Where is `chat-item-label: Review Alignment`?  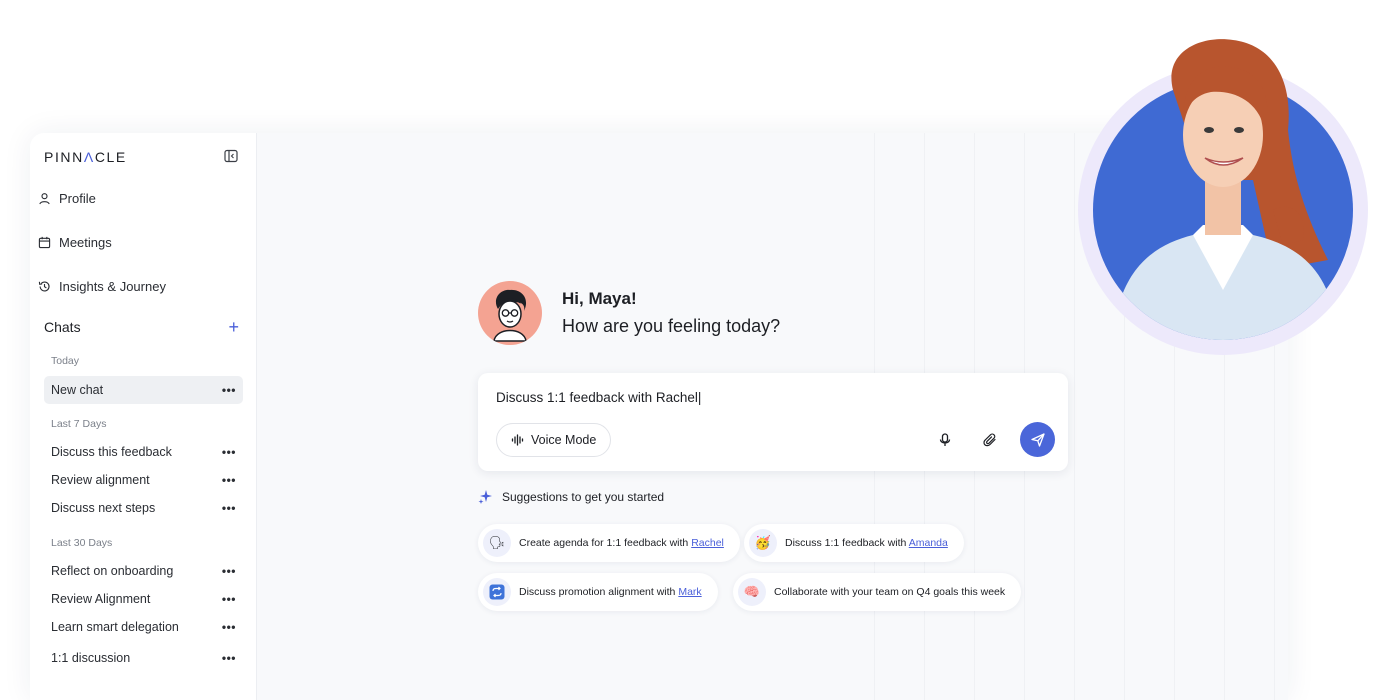 chat-item-label: Review Alignment is located at coordinates (101, 599).